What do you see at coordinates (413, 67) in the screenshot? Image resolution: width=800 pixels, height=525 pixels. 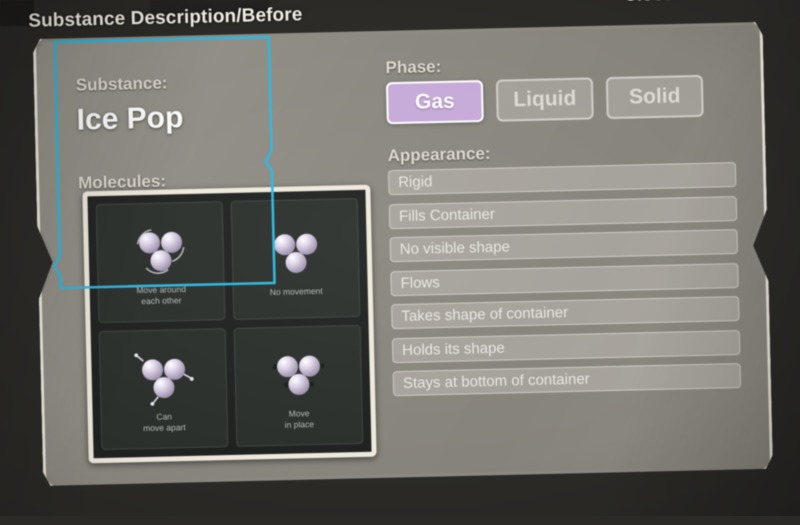 I see `phase-field-label: Phase:` at bounding box center [413, 67].